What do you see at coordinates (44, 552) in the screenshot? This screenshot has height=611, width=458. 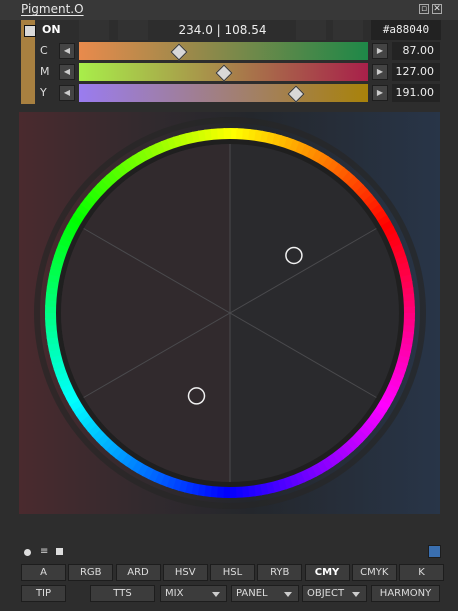 I see `list-view-icon: ≡` at bounding box center [44, 552].